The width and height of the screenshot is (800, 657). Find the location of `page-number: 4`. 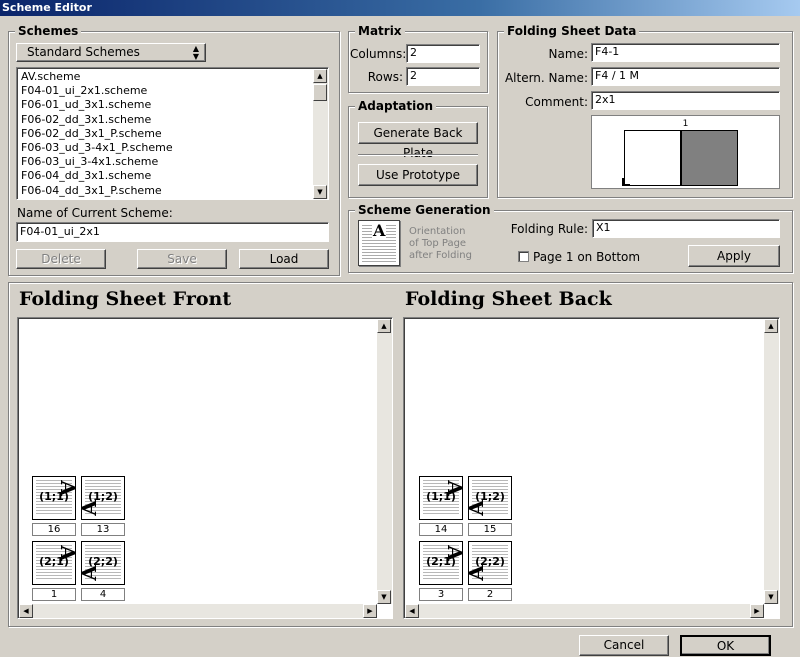

page-number: 4 is located at coordinates (103, 594).